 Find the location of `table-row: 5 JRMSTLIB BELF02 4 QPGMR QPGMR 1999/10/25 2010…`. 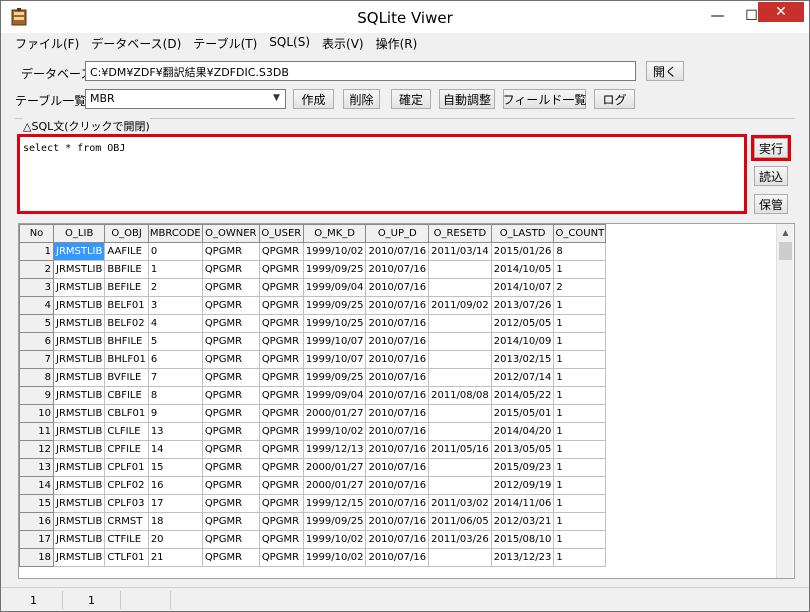

table-row: 5 JRMSTLIB BELF02 4 QPGMR QPGMR 1999/10/25 2010… is located at coordinates (313, 323).